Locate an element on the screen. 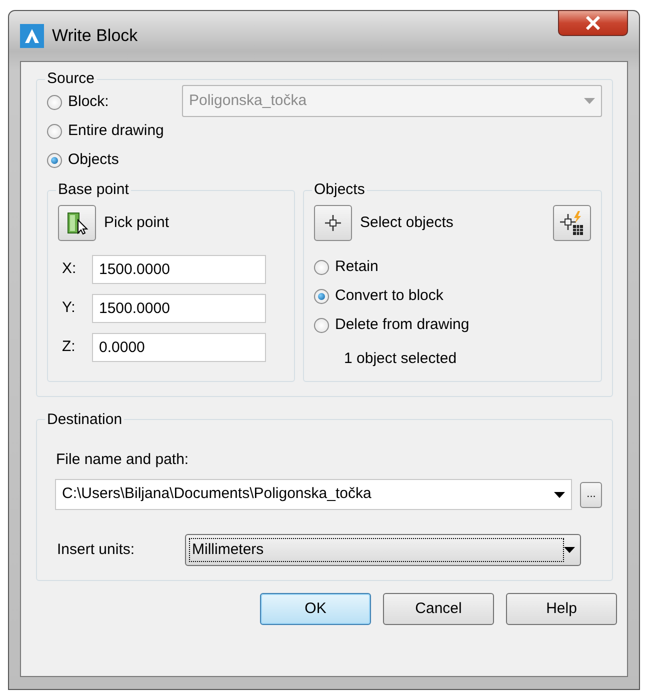  radio-label: Entire drawing is located at coordinates (116, 131).